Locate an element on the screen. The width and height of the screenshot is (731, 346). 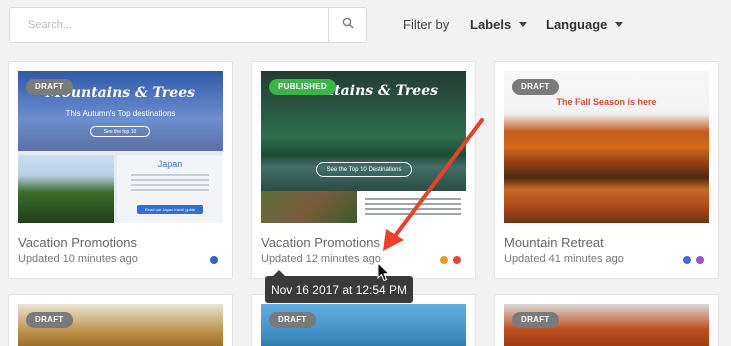
mouse-cursor-icon is located at coordinates (384, 272).